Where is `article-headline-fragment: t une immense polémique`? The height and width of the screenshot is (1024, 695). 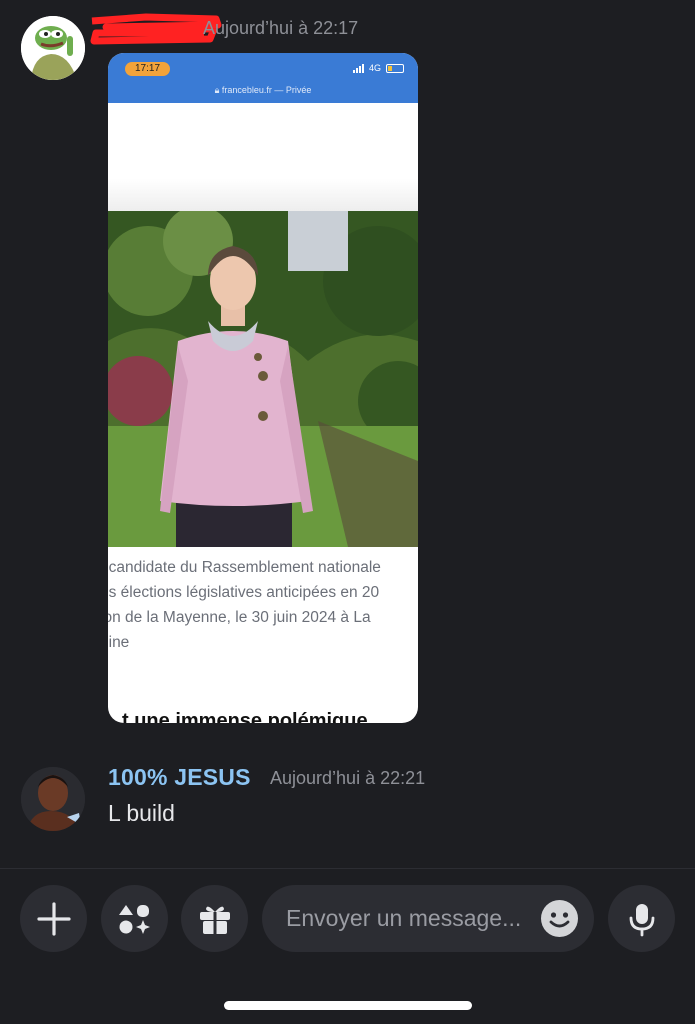
article-headline-fragment: t une immense polémique is located at coordinates (245, 716).